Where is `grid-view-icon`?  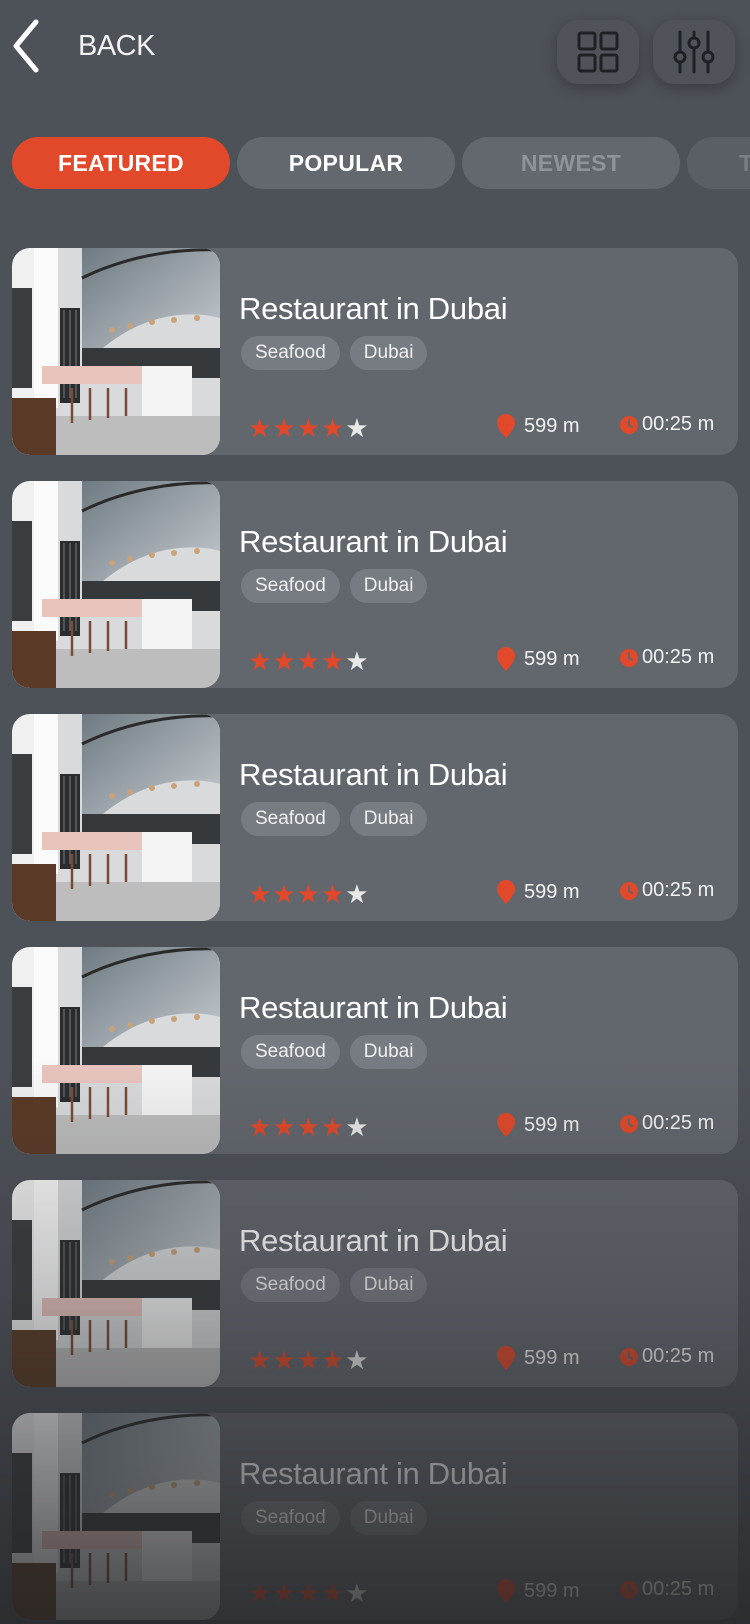
grid-view-icon is located at coordinates (598, 52).